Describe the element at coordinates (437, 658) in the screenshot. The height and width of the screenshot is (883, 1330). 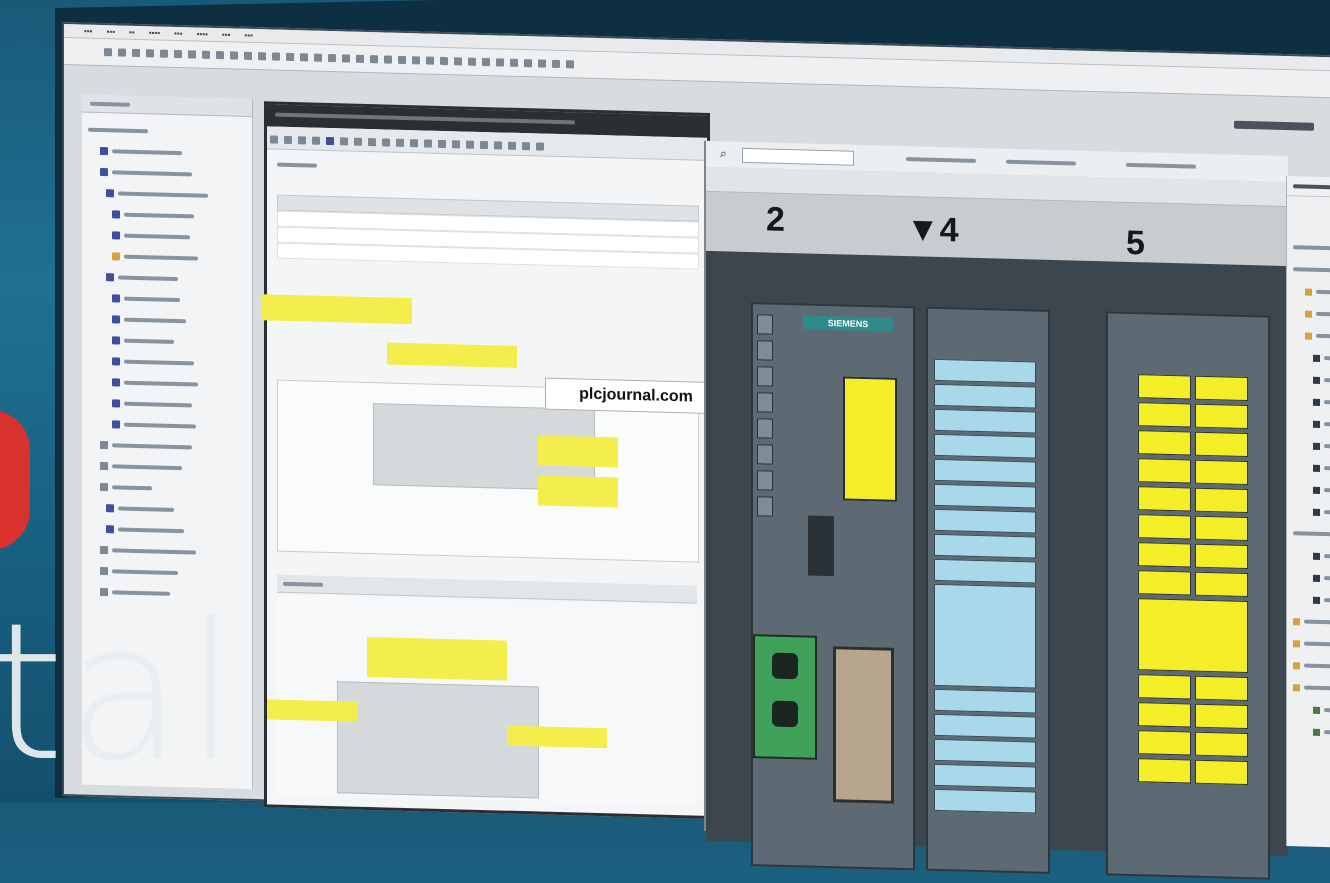
I see `block-highlight` at that location.